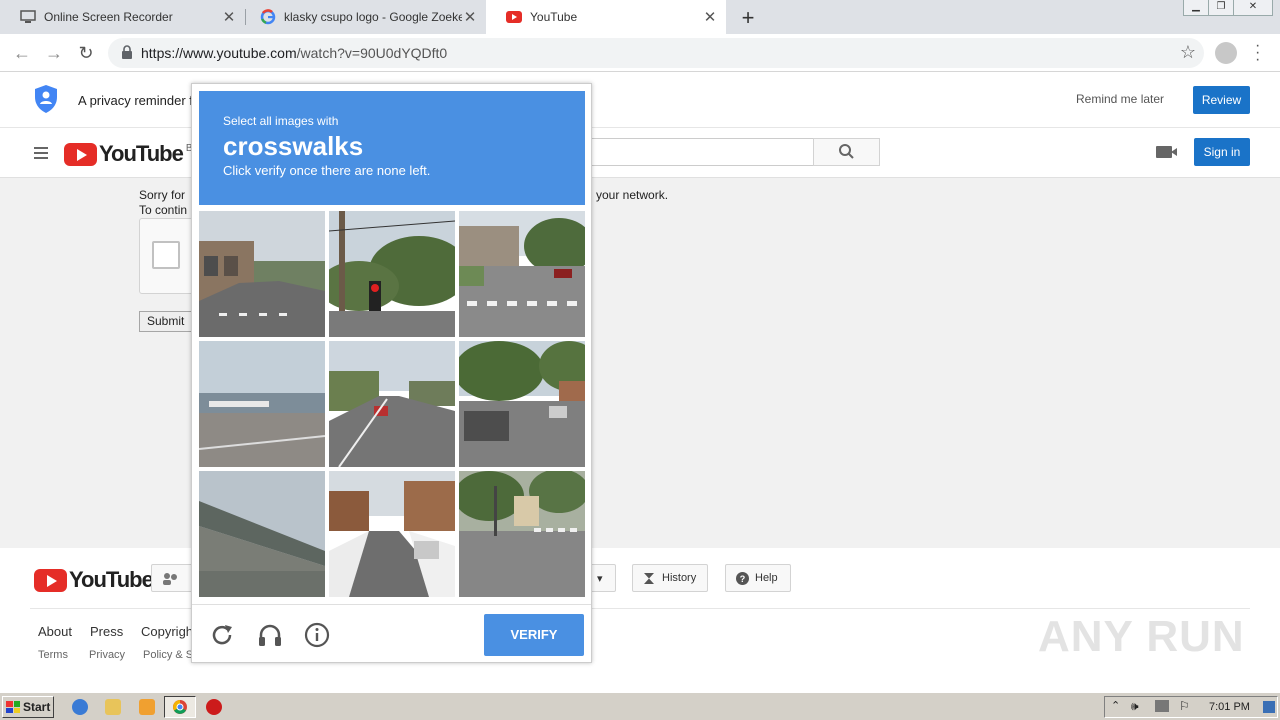 The width and height of the screenshot is (1280, 720). What do you see at coordinates (214, 707) in the screenshot?
I see `stop-icon` at bounding box center [214, 707].